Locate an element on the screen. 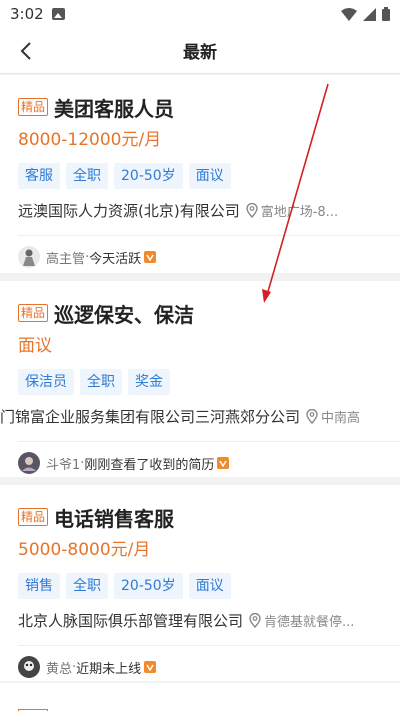 The image size is (400, 711). recruiter-name: 高主管 is located at coordinates (66, 259).